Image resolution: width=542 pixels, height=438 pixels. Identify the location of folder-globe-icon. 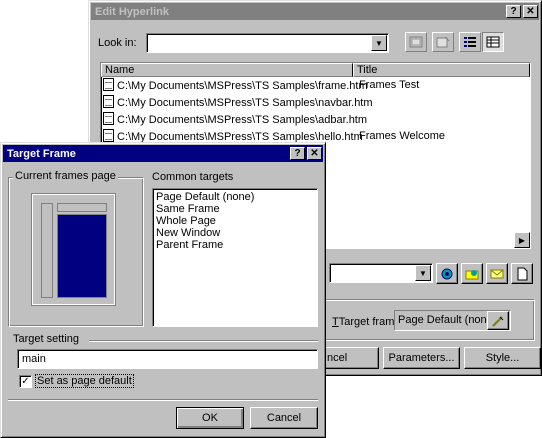
(472, 274).